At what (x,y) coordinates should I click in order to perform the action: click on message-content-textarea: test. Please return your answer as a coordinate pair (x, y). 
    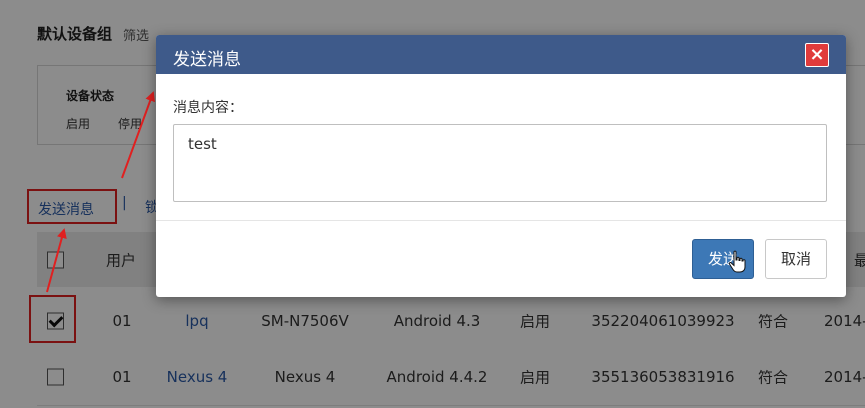
    Looking at the image, I should click on (500, 163).